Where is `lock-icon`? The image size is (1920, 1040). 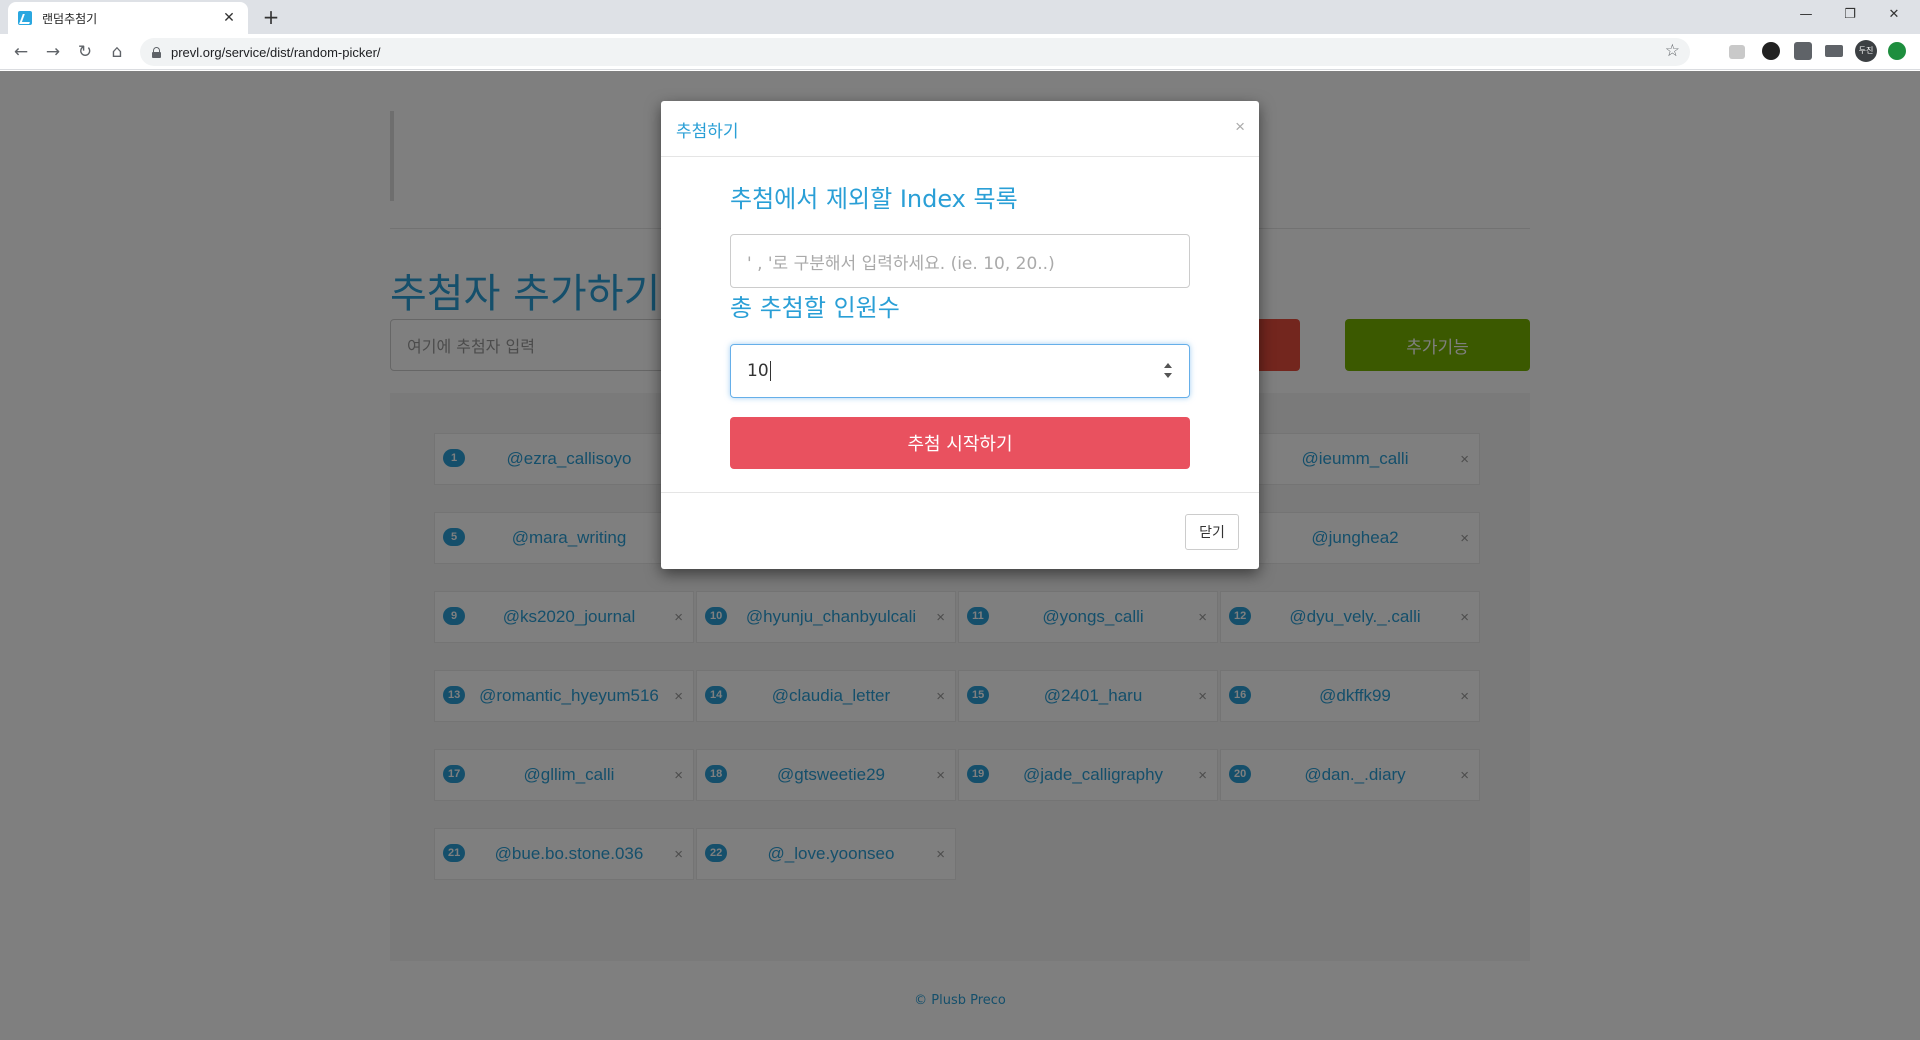
lock-icon is located at coordinates (156, 52).